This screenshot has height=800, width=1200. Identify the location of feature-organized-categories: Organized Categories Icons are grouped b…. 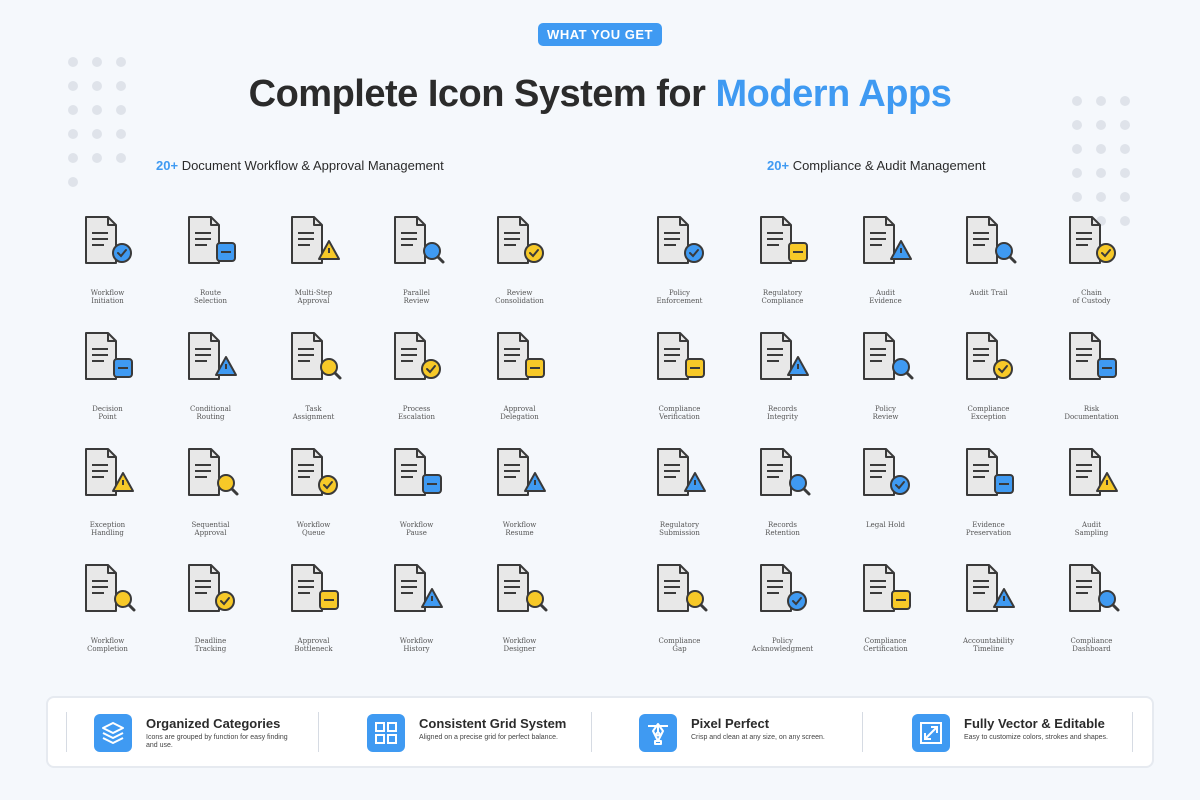
(209, 734).